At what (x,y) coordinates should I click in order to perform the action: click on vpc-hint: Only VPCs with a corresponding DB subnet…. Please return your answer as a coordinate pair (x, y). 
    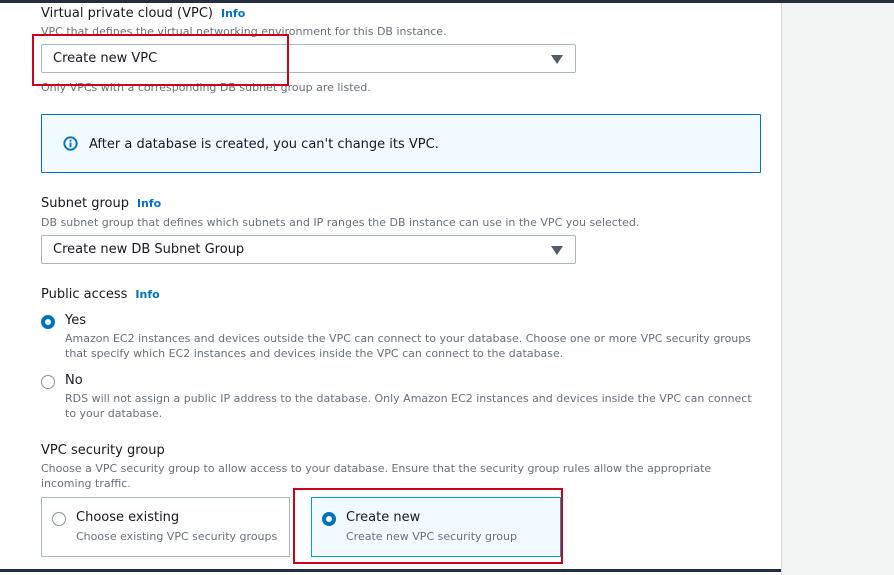
    Looking at the image, I should click on (206, 87).